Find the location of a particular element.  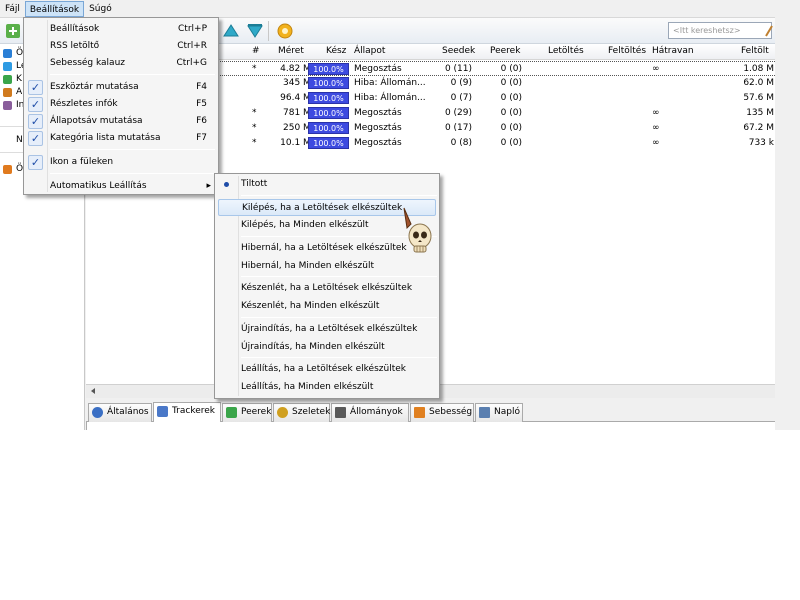

autostop-menu-item: Leállítás, ha Minden elkészült is located at coordinates (327, 387).